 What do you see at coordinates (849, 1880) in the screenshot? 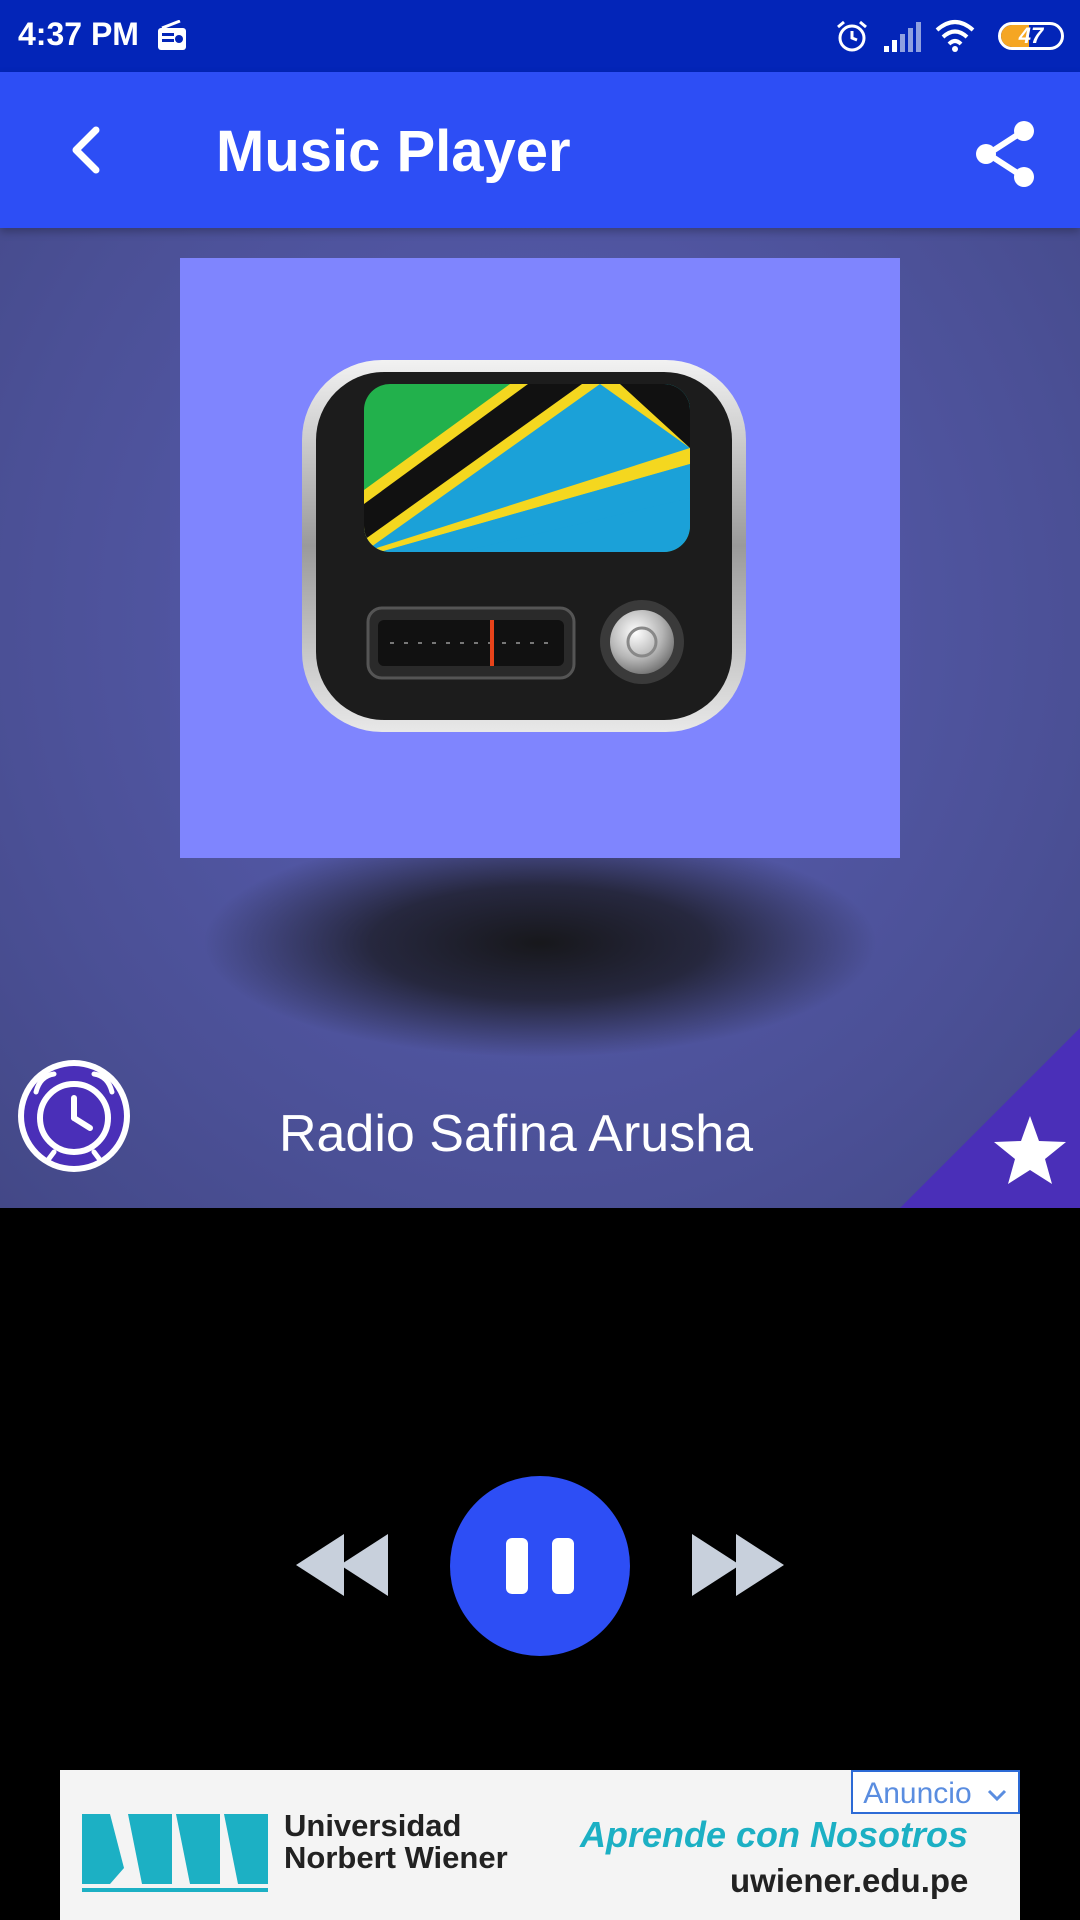
I see `ad-url: uwiener.edu.pe` at bounding box center [849, 1880].